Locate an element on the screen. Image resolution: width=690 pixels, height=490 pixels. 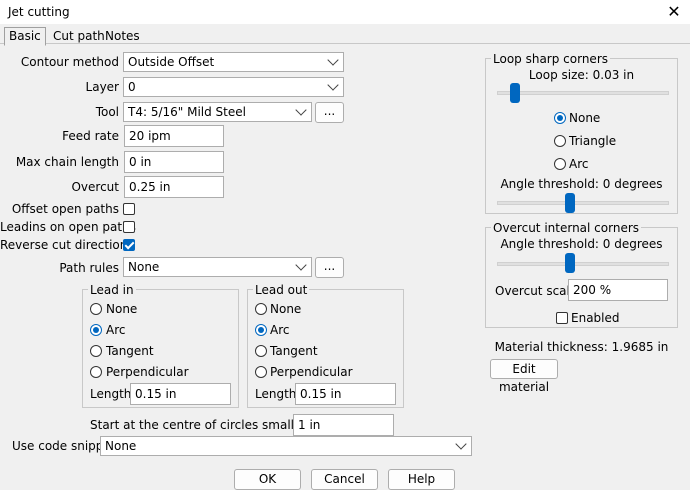
lead-in-title: Lead in is located at coordinates (112, 290).